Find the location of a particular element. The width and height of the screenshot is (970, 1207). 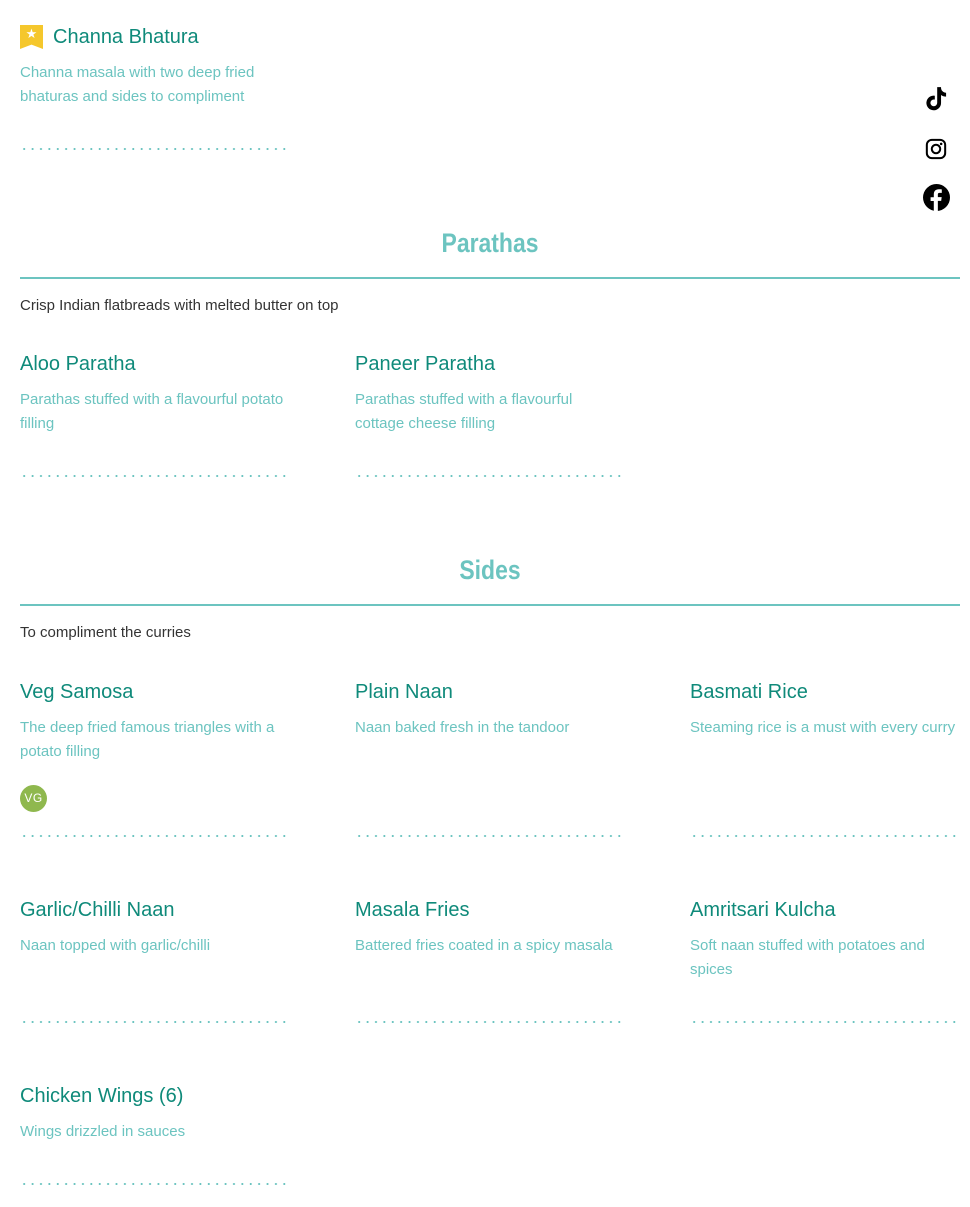

item-title: Veg Samosa is located at coordinates (77, 692).